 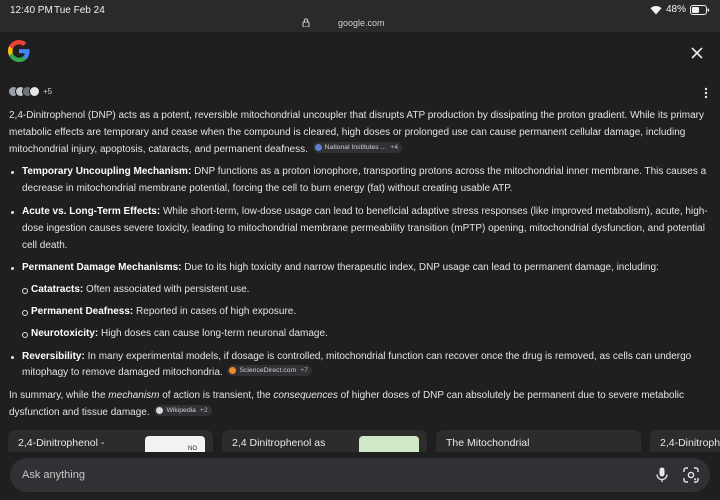 I want to click on more-options-icon, so click(x=706, y=93).